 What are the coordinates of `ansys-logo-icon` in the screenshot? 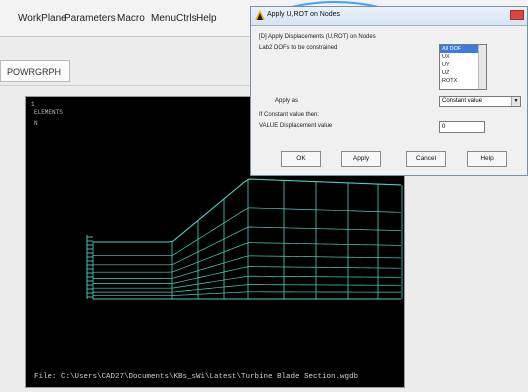 It's located at (260, 15).